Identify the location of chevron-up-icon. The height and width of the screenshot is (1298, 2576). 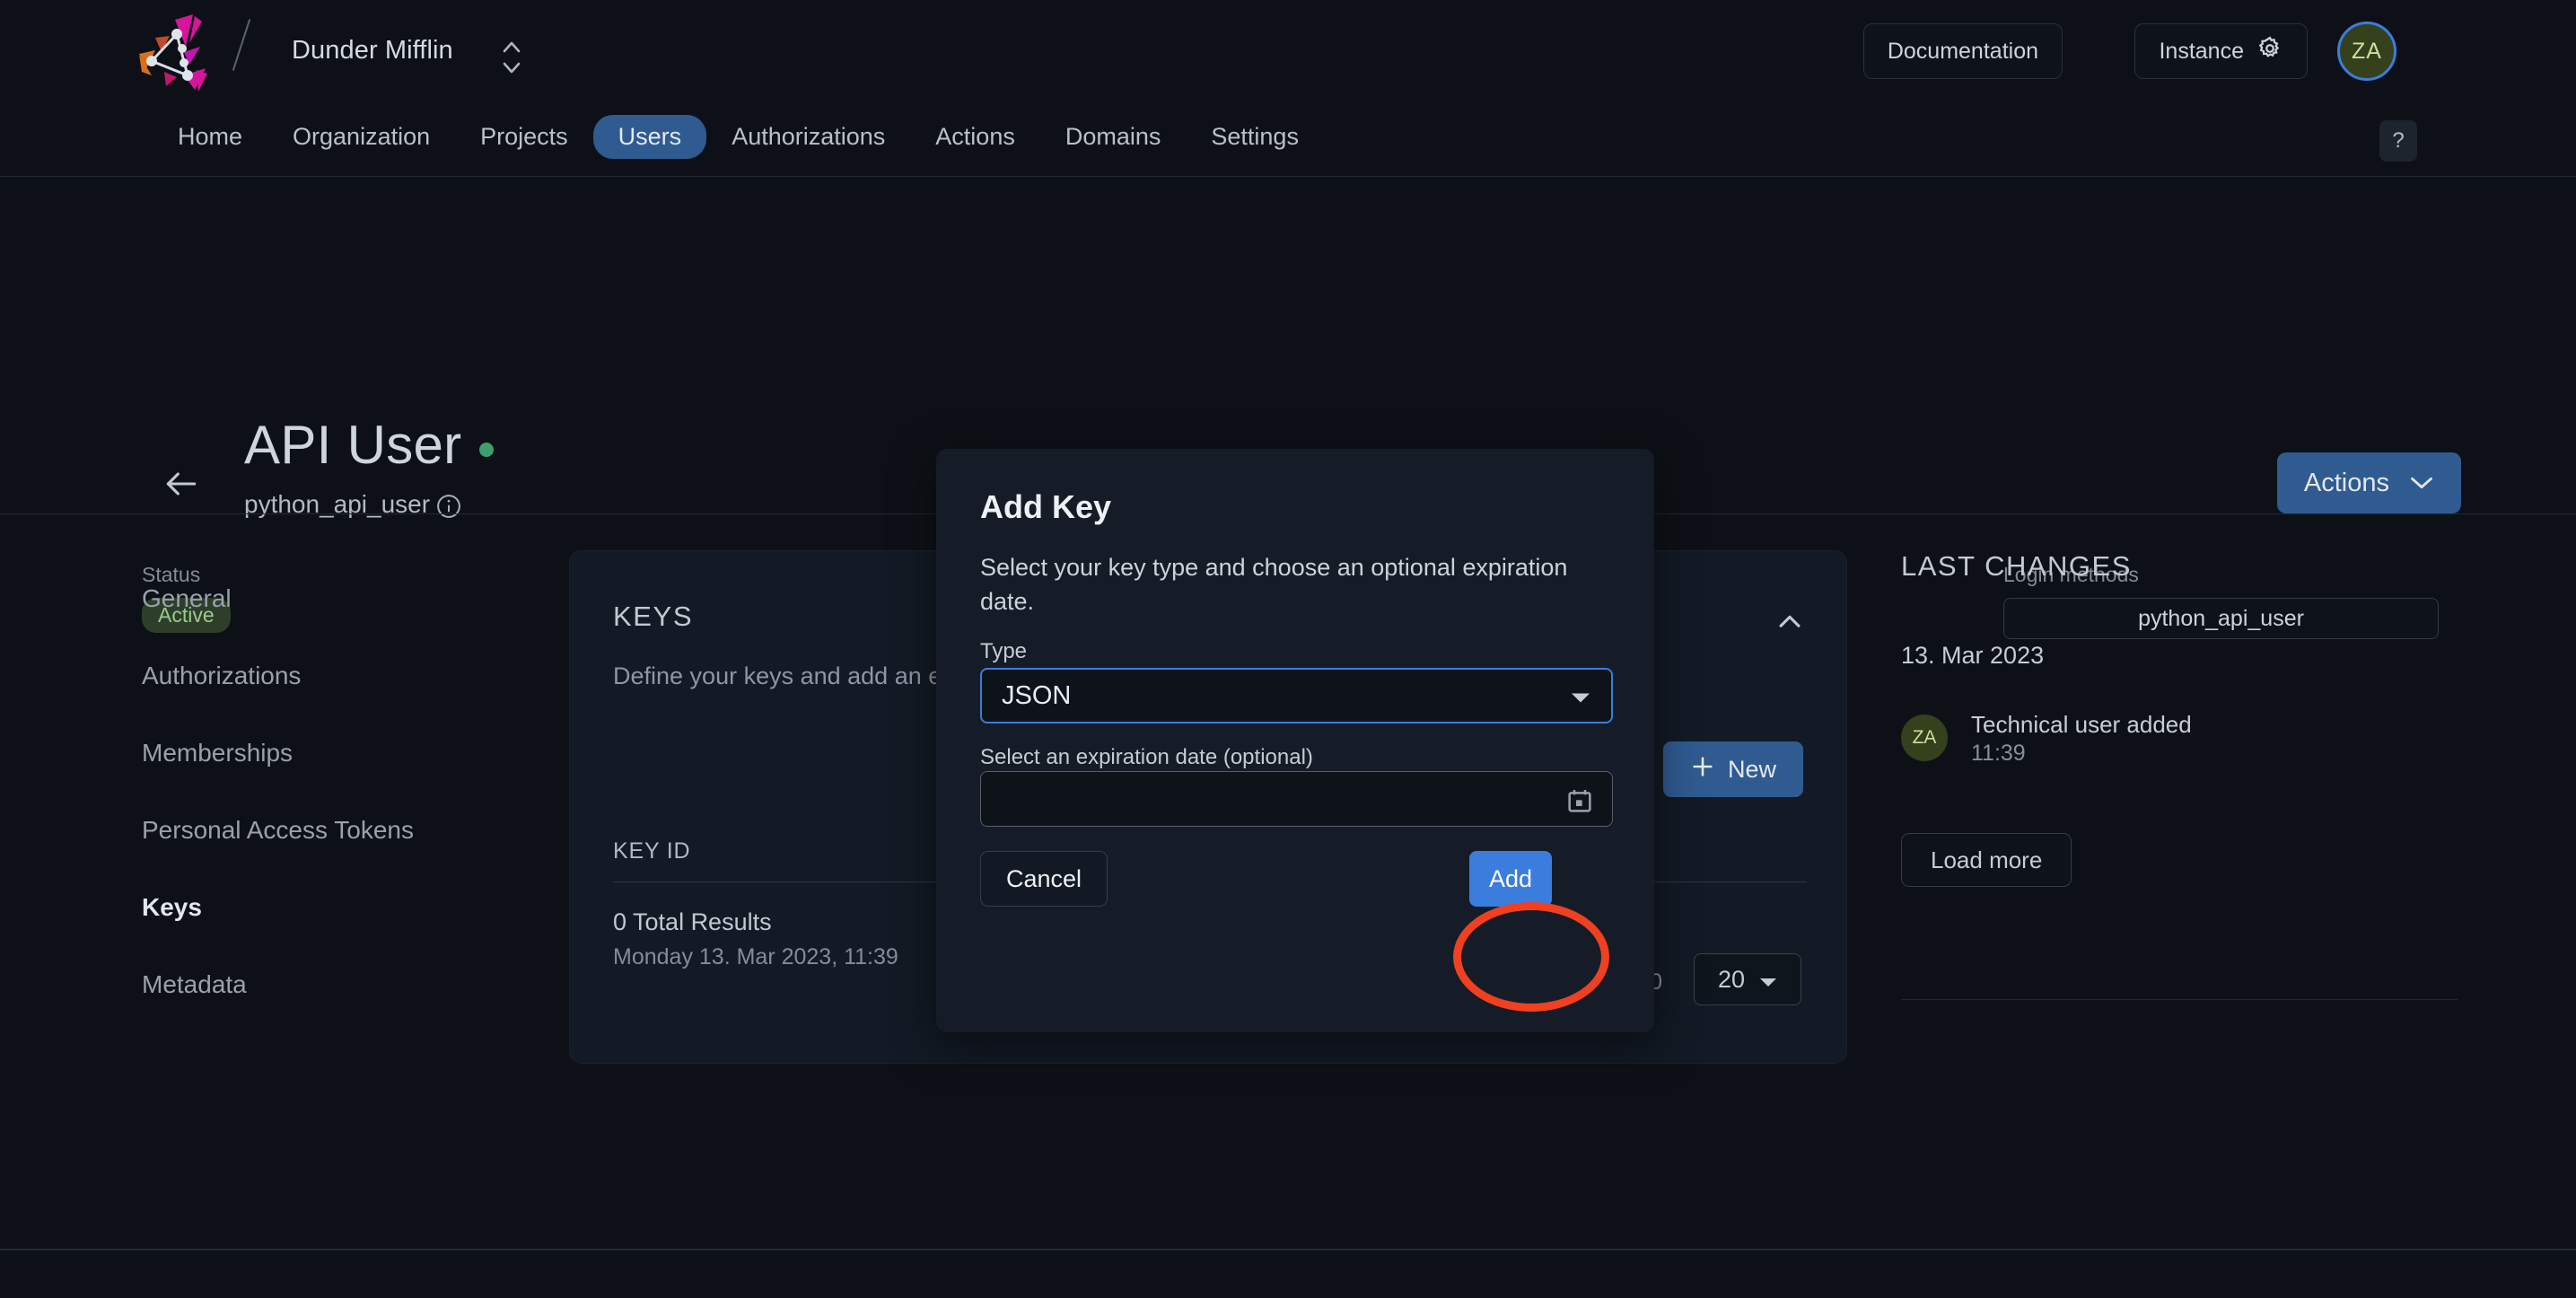
(1789, 622).